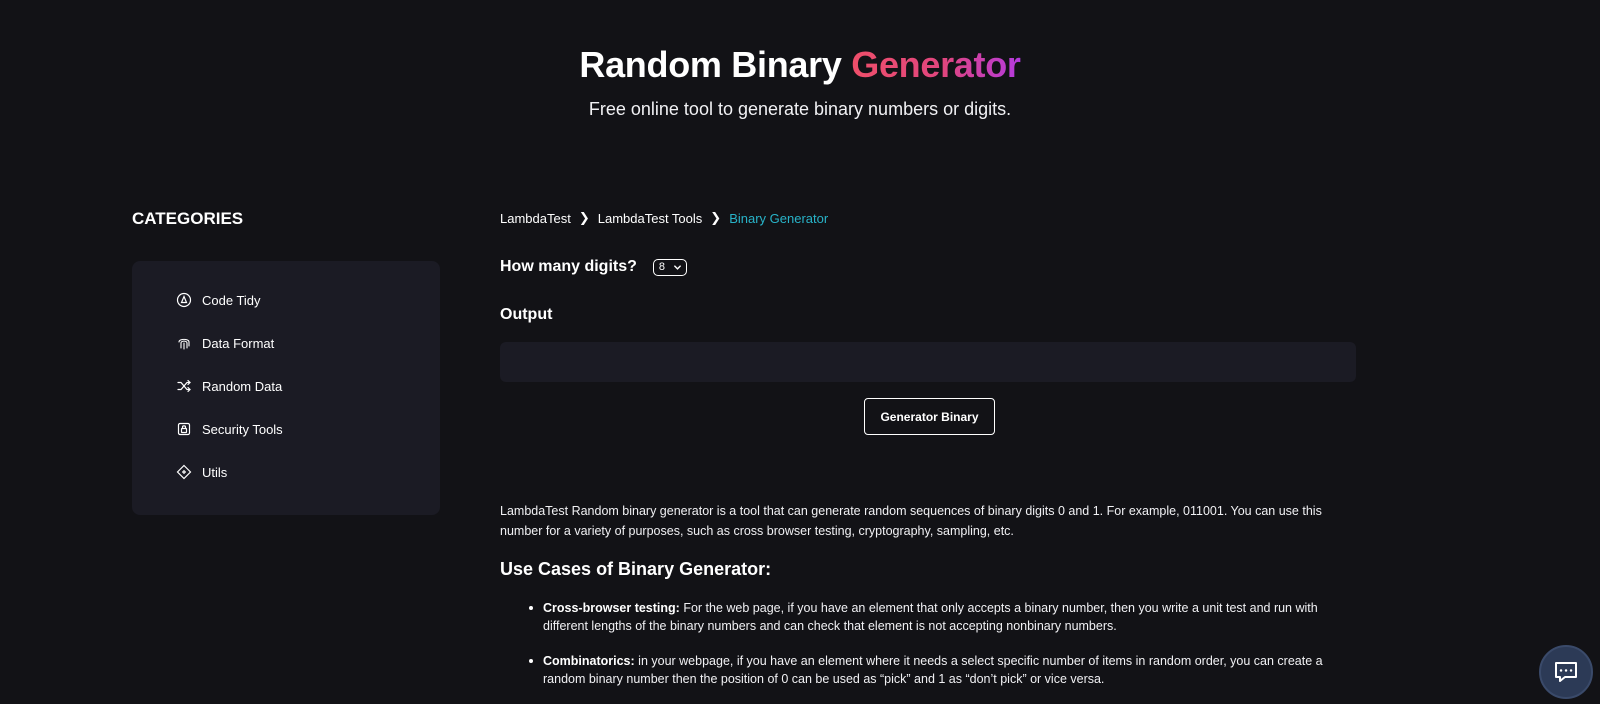 This screenshot has height=704, width=1600. What do you see at coordinates (928, 362) in the screenshot?
I see `output-field` at bounding box center [928, 362].